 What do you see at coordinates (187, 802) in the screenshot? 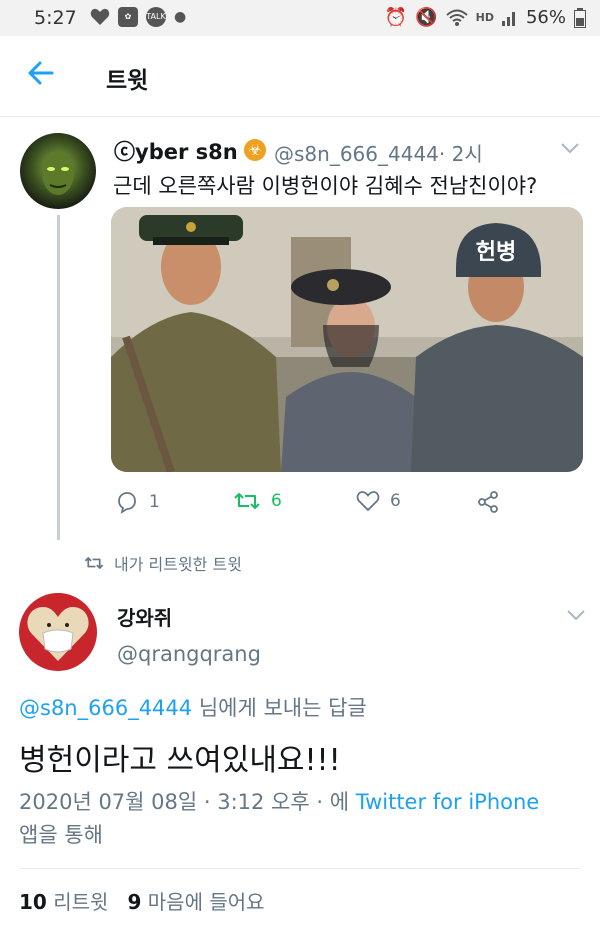
I see `tweet-timestamp: 2020년 07월 08일 · 3:12 오후 · 에` at bounding box center [187, 802].